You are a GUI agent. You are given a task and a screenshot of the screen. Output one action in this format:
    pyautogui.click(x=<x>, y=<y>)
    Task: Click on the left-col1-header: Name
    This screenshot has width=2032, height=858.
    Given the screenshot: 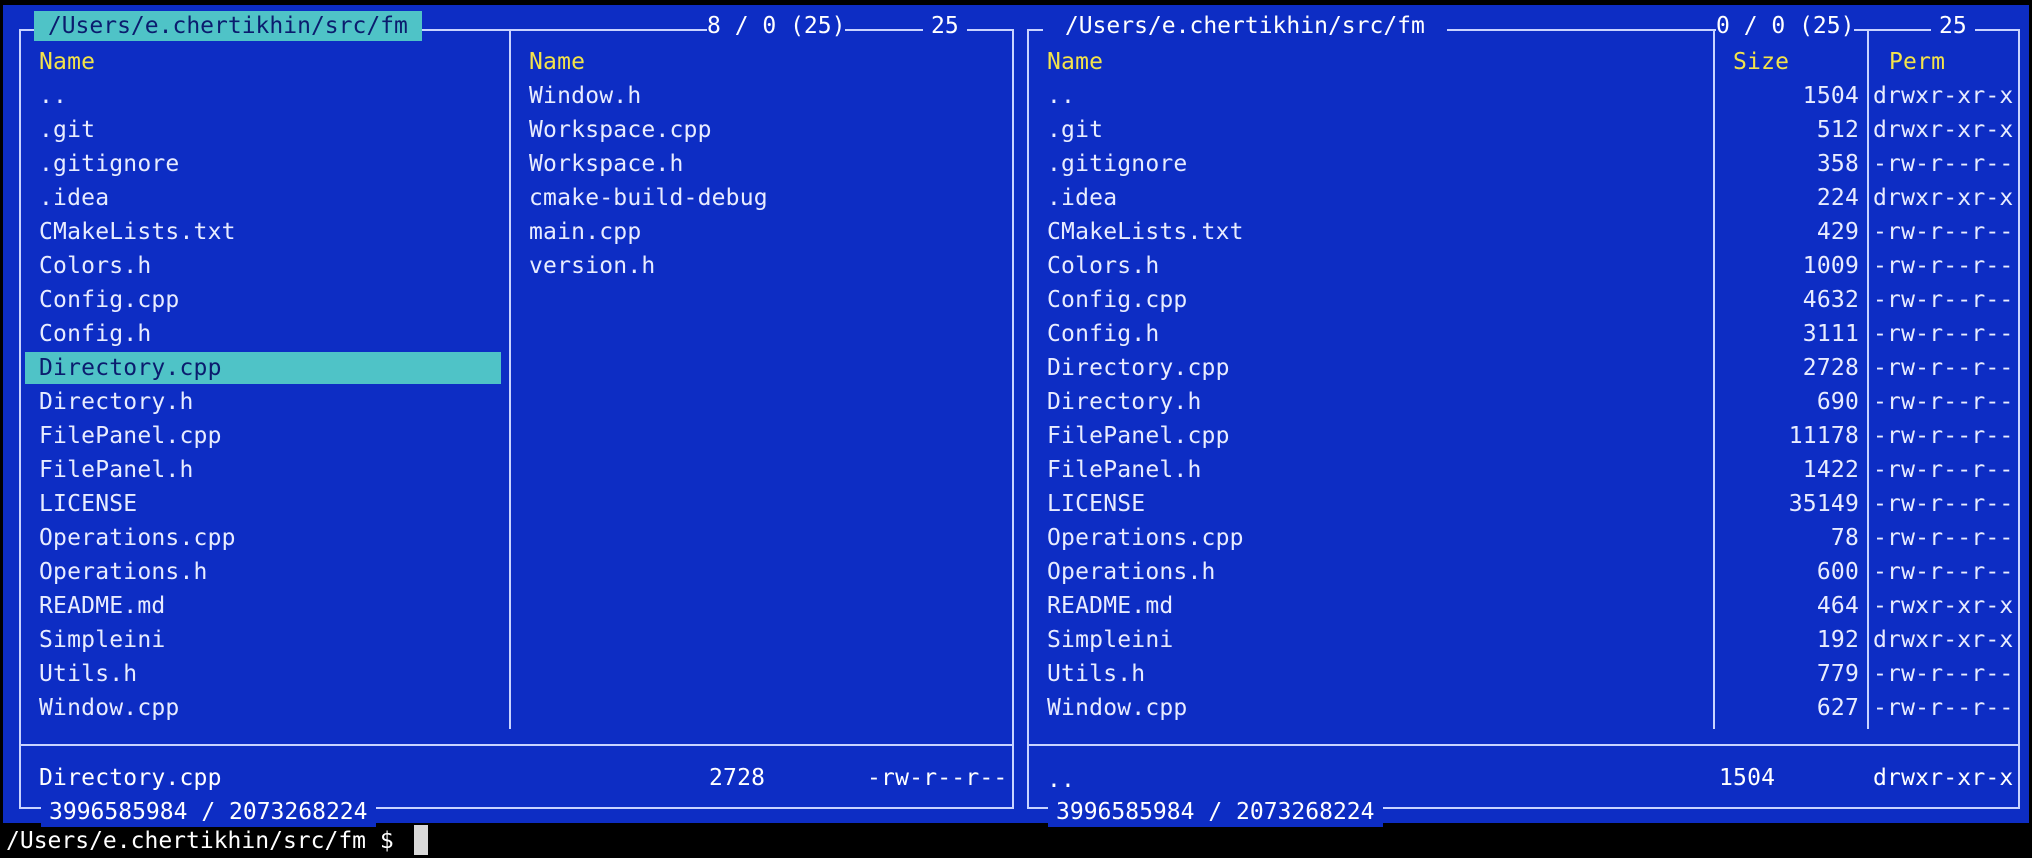 What is the action you would take?
    pyautogui.click(x=67, y=62)
    